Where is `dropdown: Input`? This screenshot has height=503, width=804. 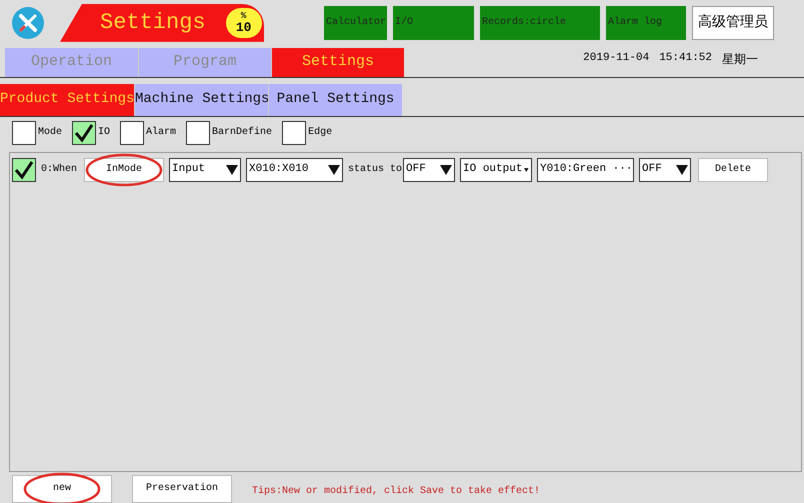
dropdown: Input is located at coordinates (205, 170).